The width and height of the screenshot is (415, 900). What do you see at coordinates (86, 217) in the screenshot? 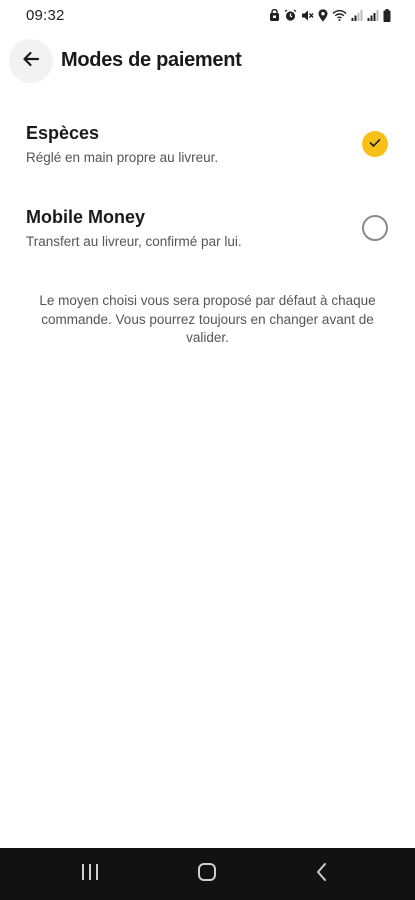
I see `payment-option-title: Mobile Money` at bounding box center [86, 217].